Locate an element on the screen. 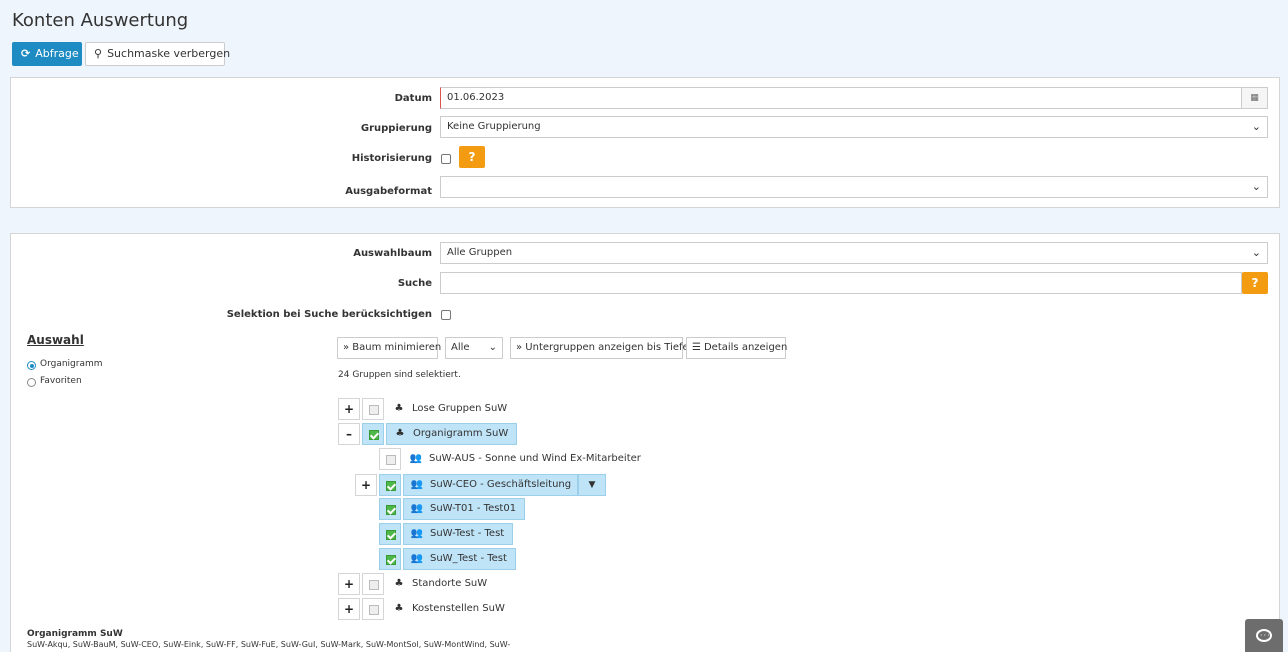  show-details-label: Details anzeigen is located at coordinates (745, 347).